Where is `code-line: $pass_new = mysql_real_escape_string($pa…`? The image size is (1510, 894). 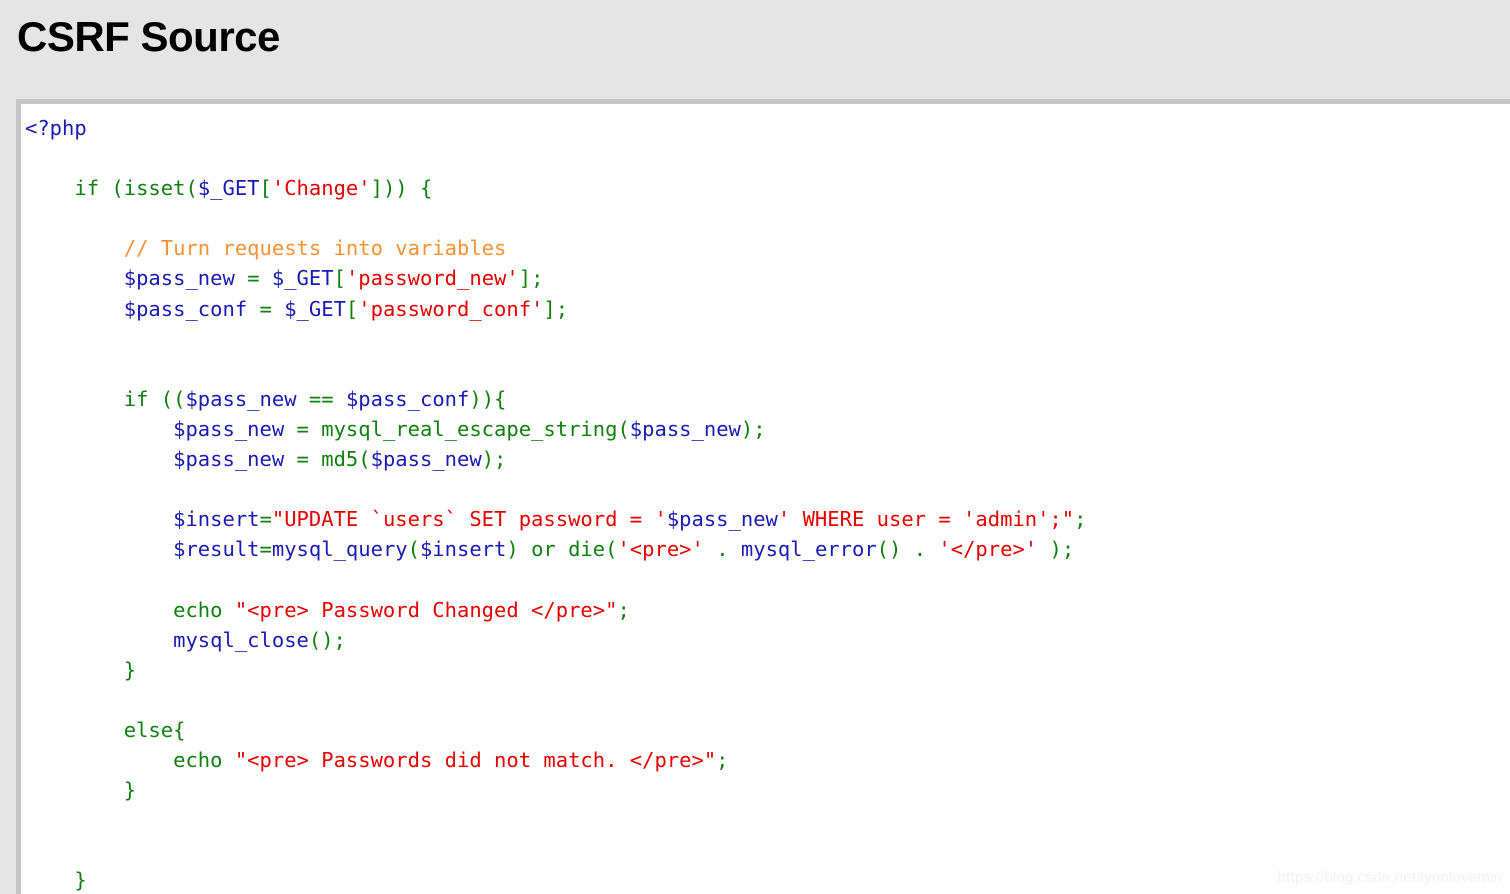
code-line: $pass_new = mysql_real_escape_string($pa… is located at coordinates (469, 428).